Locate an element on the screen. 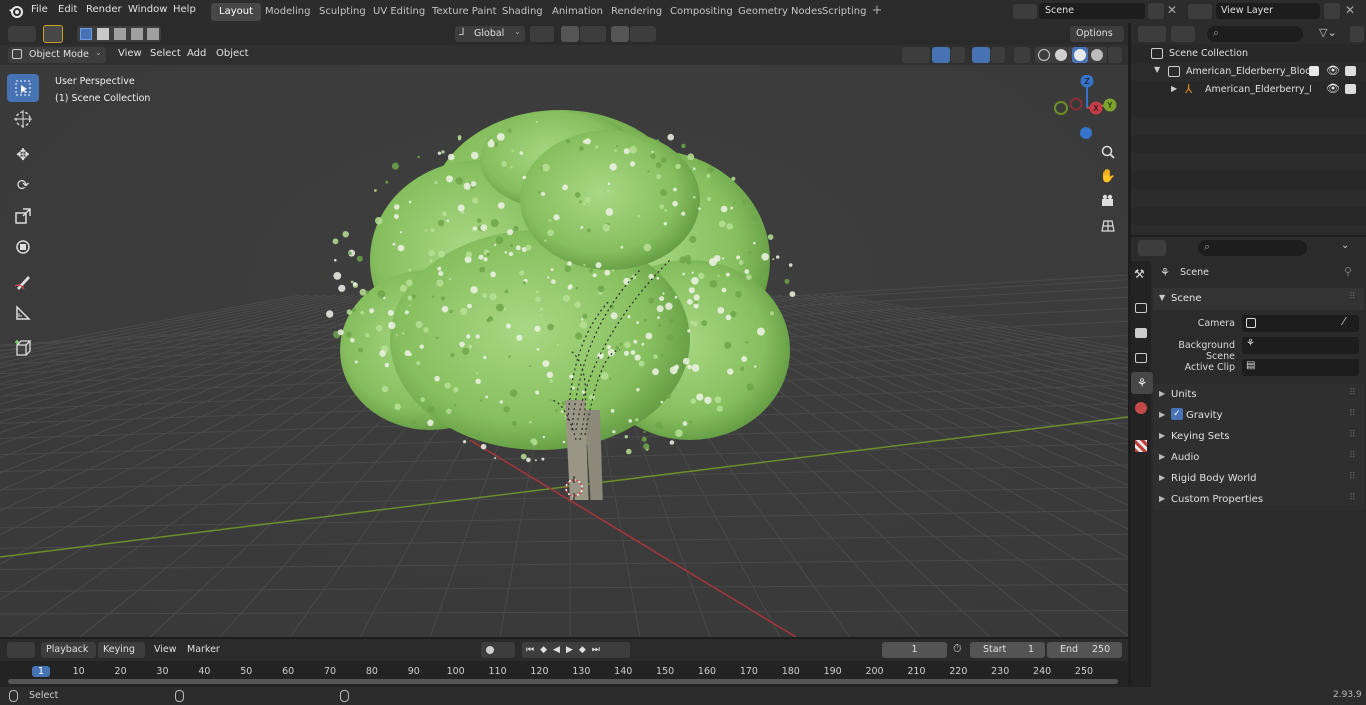  shading-dropdown-icon is located at coordinates (1115, 55).